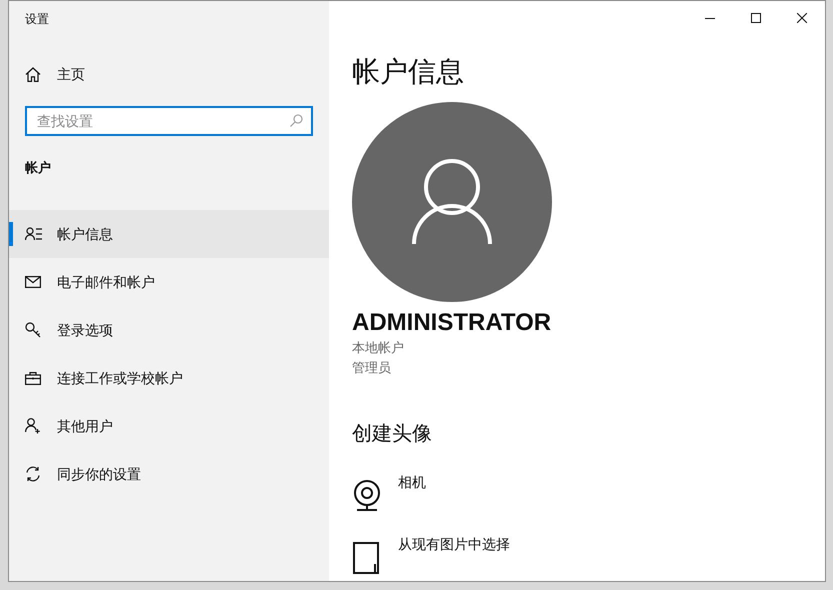 This screenshot has height=590, width=833. I want to click on selection-indicator, so click(11, 234).